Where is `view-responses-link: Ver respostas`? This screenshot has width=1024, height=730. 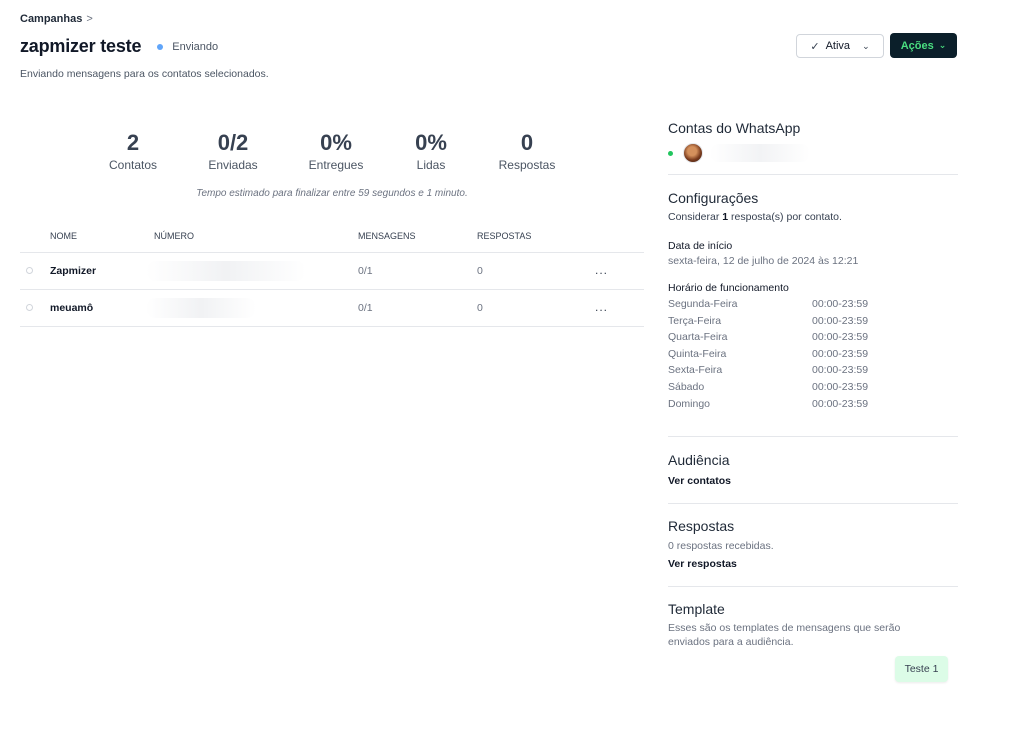 view-responses-link: Ver respostas is located at coordinates (702, 564).